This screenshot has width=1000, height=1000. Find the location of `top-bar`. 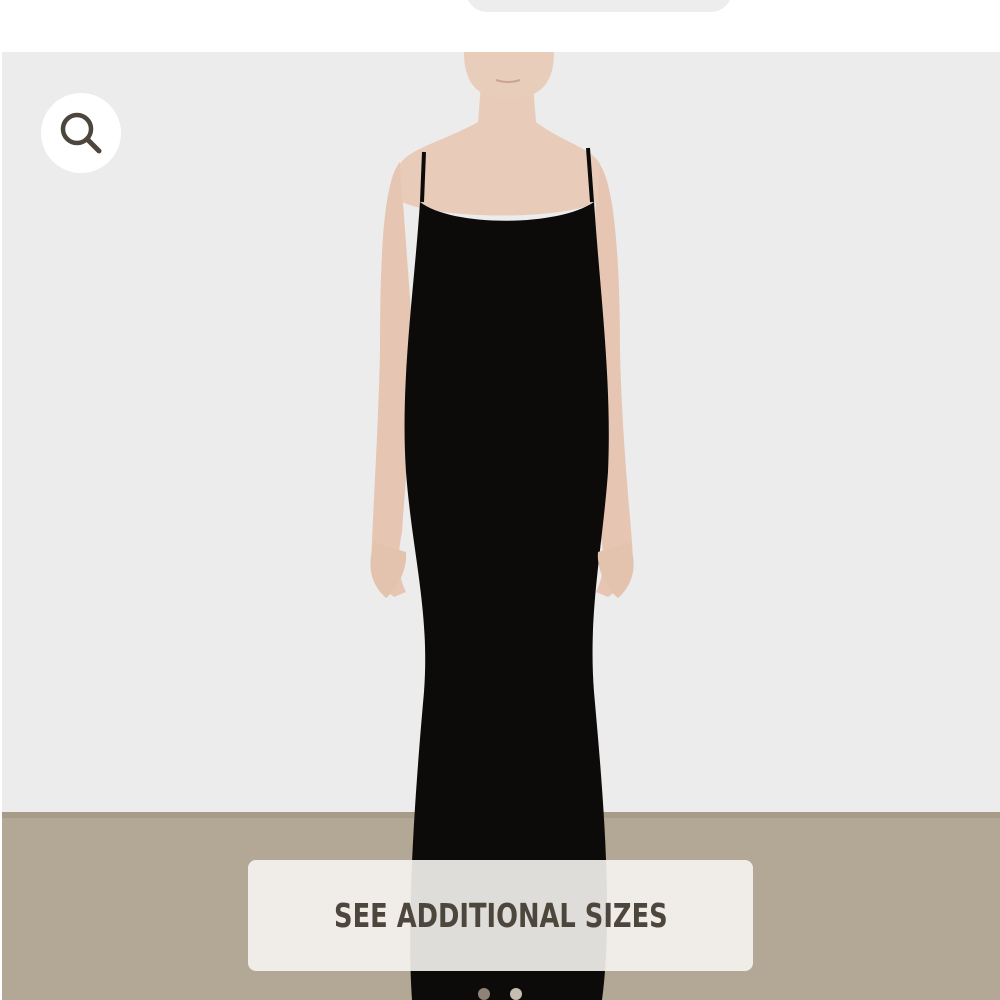

top-bar is located at coordinates (500, 26).